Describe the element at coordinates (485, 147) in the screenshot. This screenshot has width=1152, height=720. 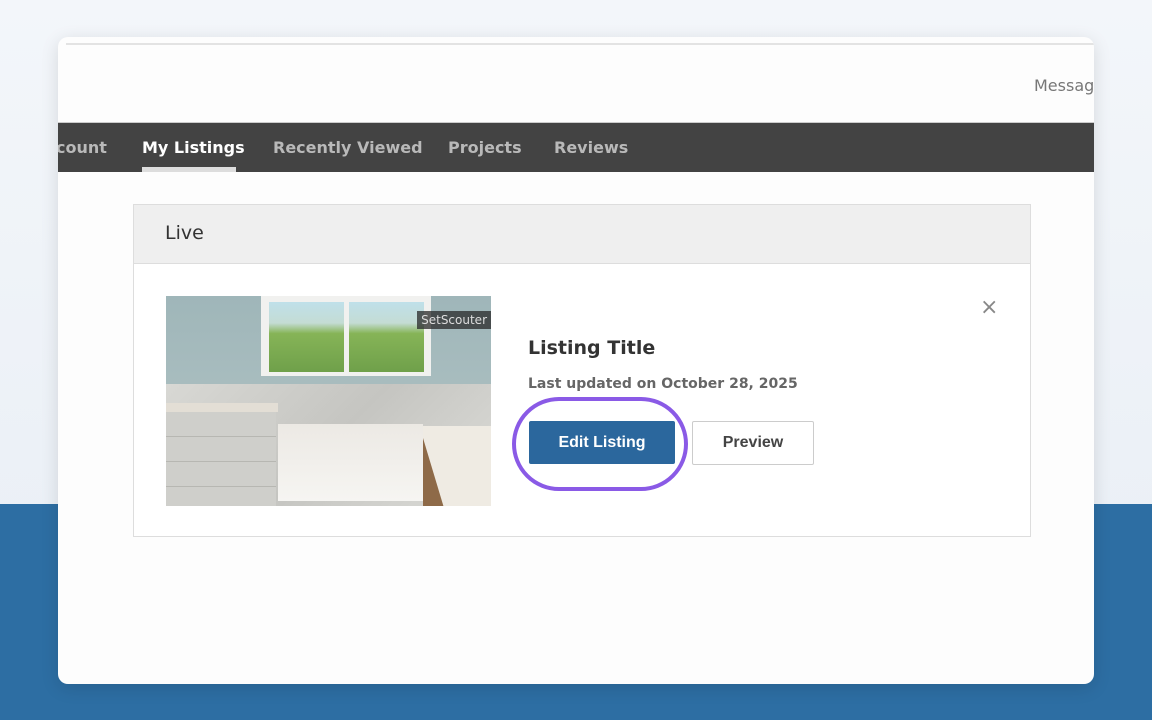
I see `tab-projects: Projects` at that location.